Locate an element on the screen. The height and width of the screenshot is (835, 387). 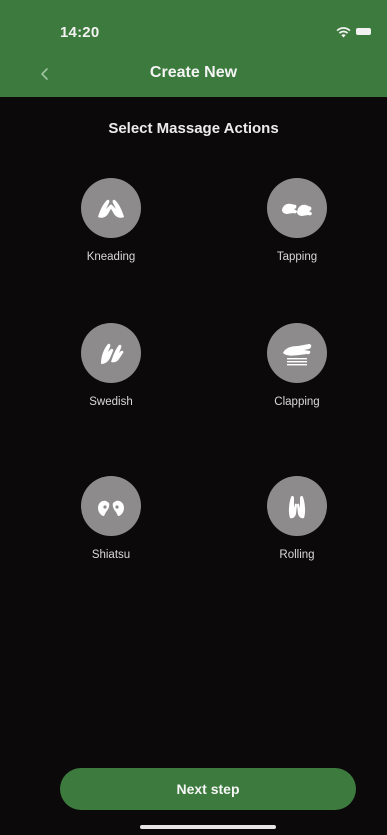
header: 14:20 Create New is located at coordinates (193, 48).